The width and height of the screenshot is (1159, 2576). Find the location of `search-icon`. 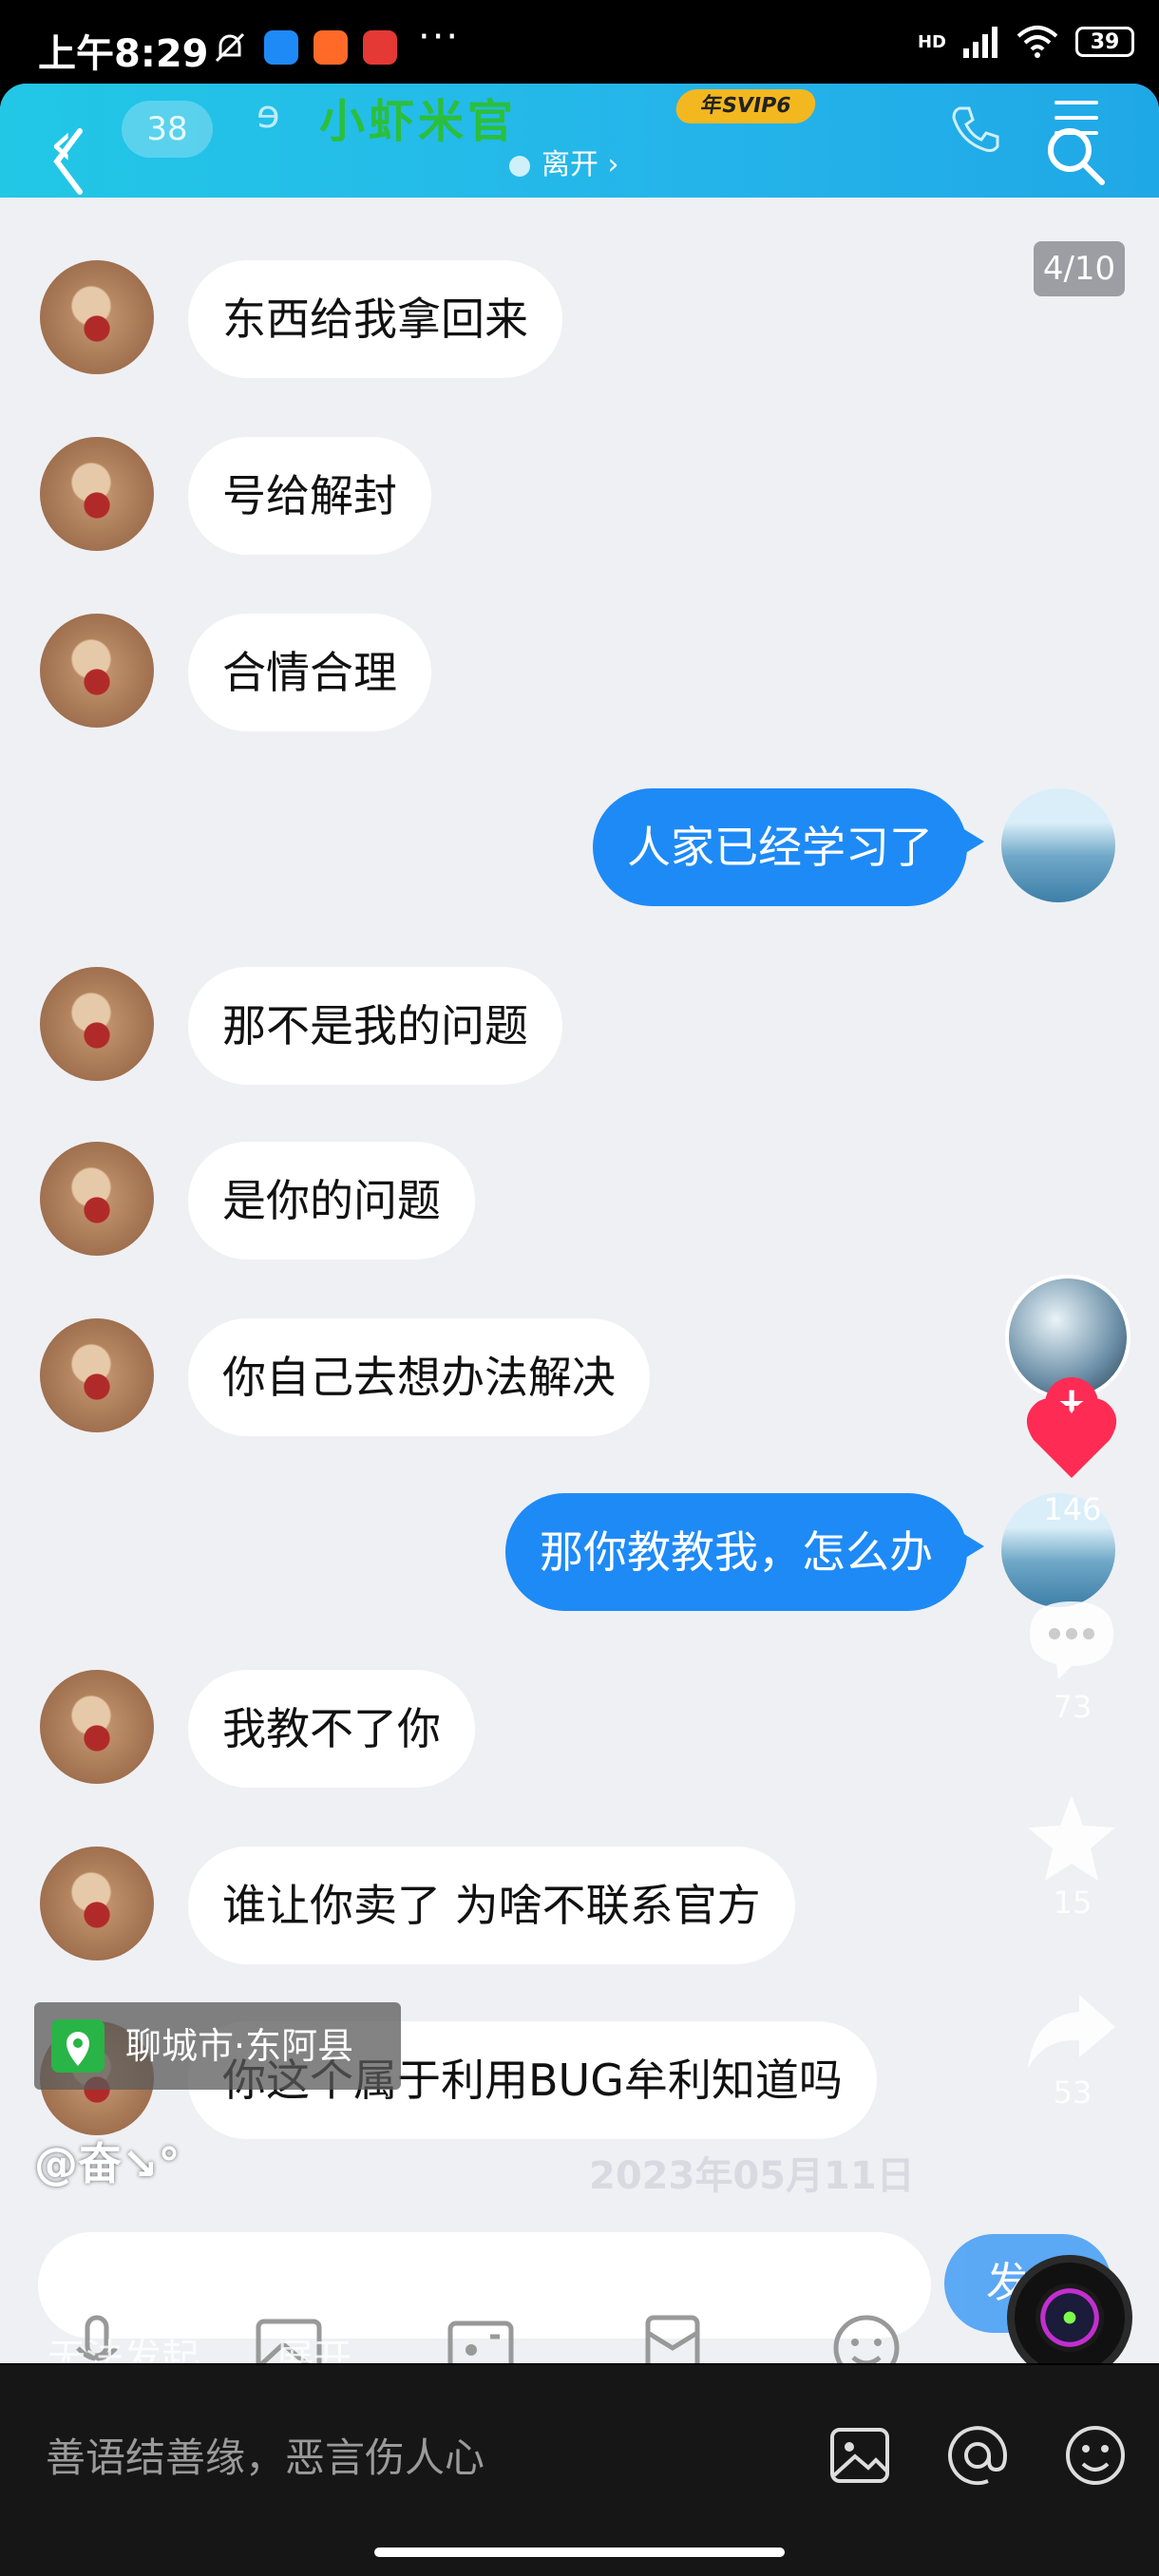

search-icon is located at coordinates (1075, 156).